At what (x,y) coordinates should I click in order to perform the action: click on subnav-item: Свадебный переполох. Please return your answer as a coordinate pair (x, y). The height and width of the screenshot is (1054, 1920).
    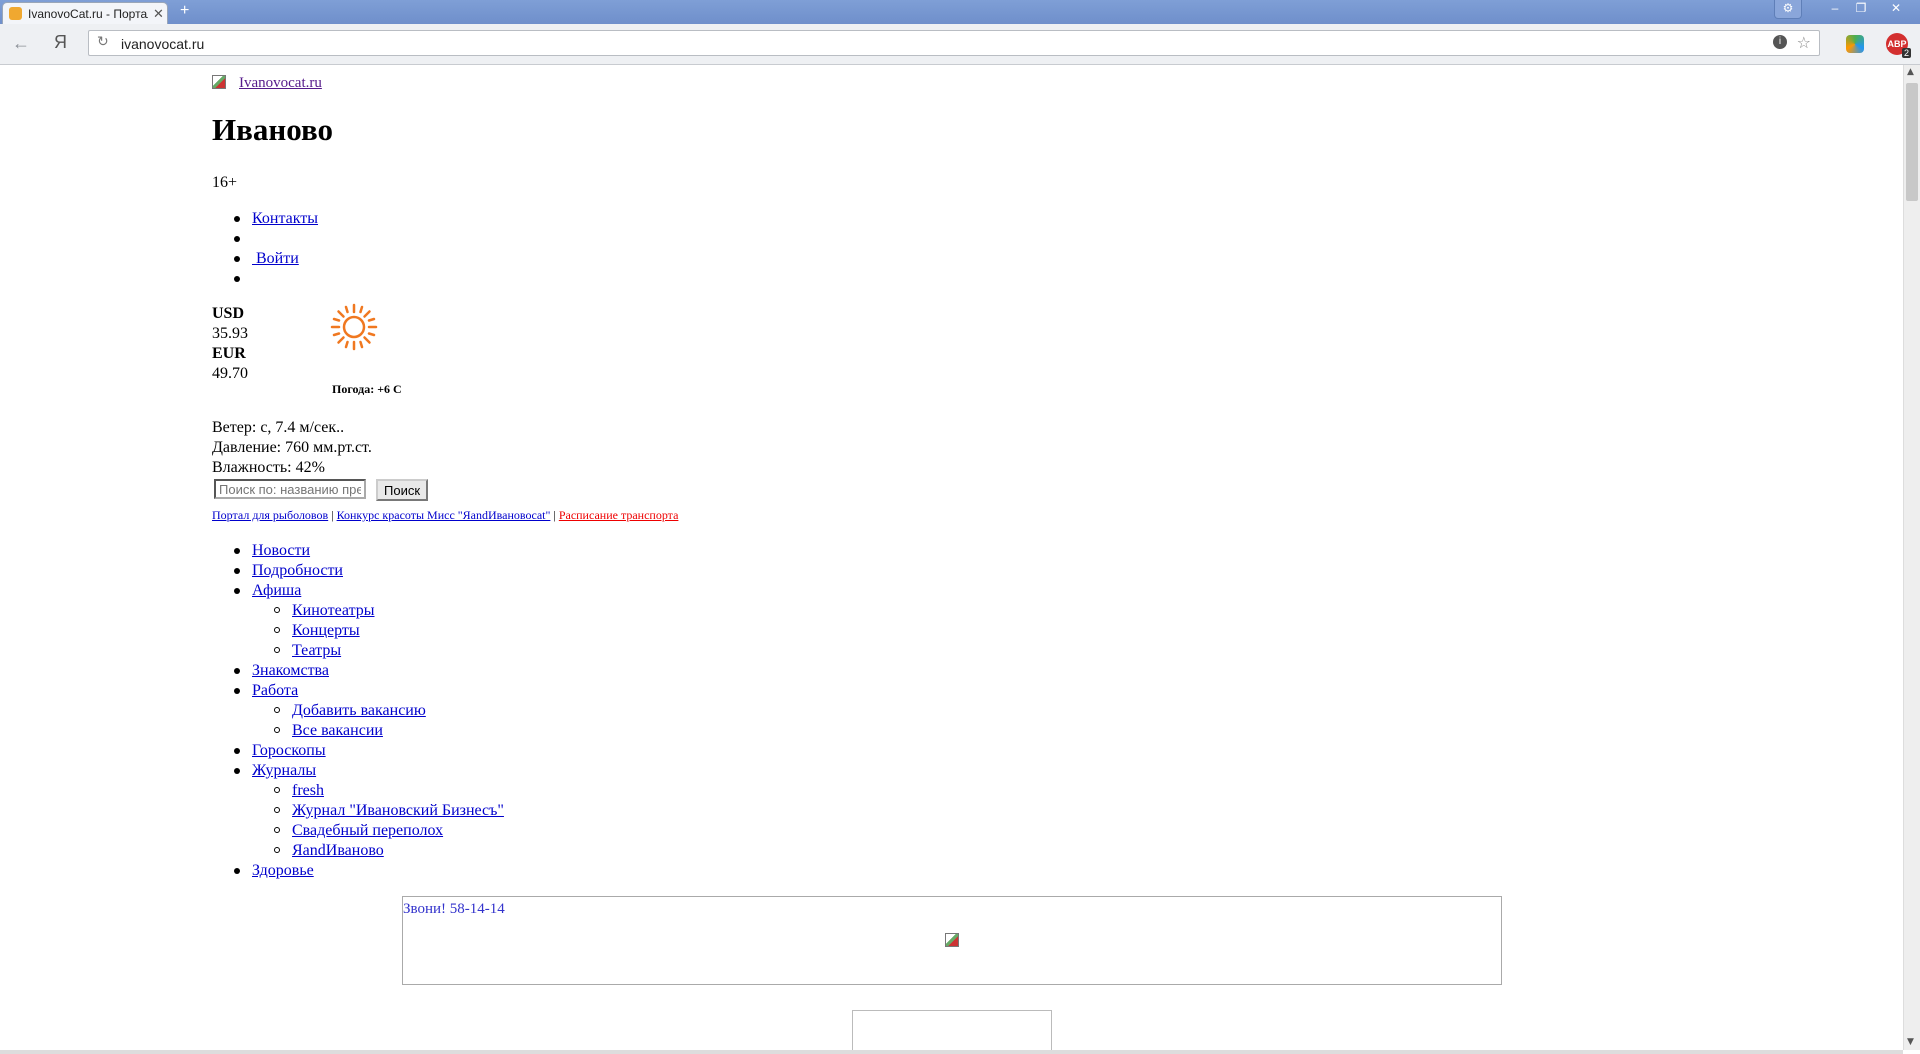
    Looking at the image, I should click on (358, 831).